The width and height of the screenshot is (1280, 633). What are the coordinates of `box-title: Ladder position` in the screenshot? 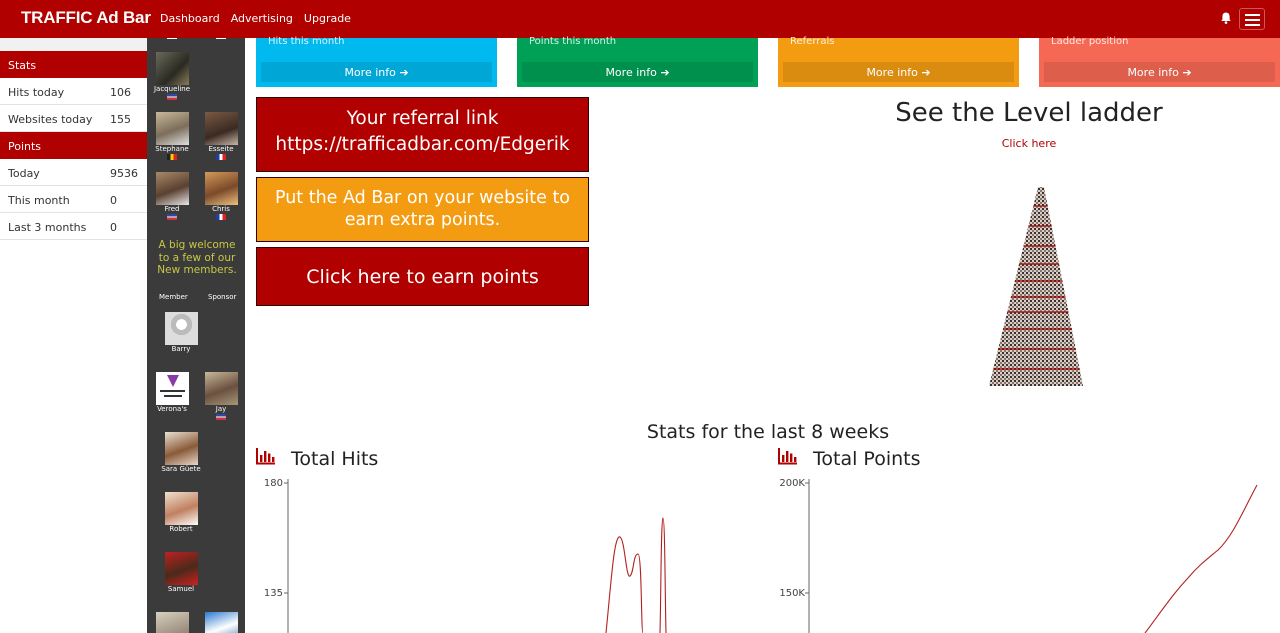 It's located at (1090, 41).